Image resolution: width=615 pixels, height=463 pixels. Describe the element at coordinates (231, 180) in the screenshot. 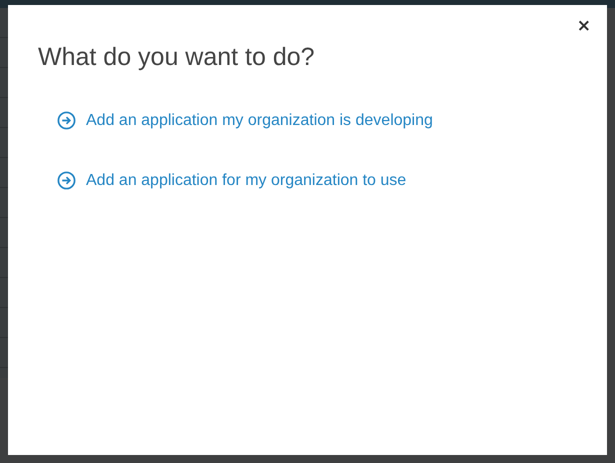

I see `option-link: Add an application for my organization to use` at that location.